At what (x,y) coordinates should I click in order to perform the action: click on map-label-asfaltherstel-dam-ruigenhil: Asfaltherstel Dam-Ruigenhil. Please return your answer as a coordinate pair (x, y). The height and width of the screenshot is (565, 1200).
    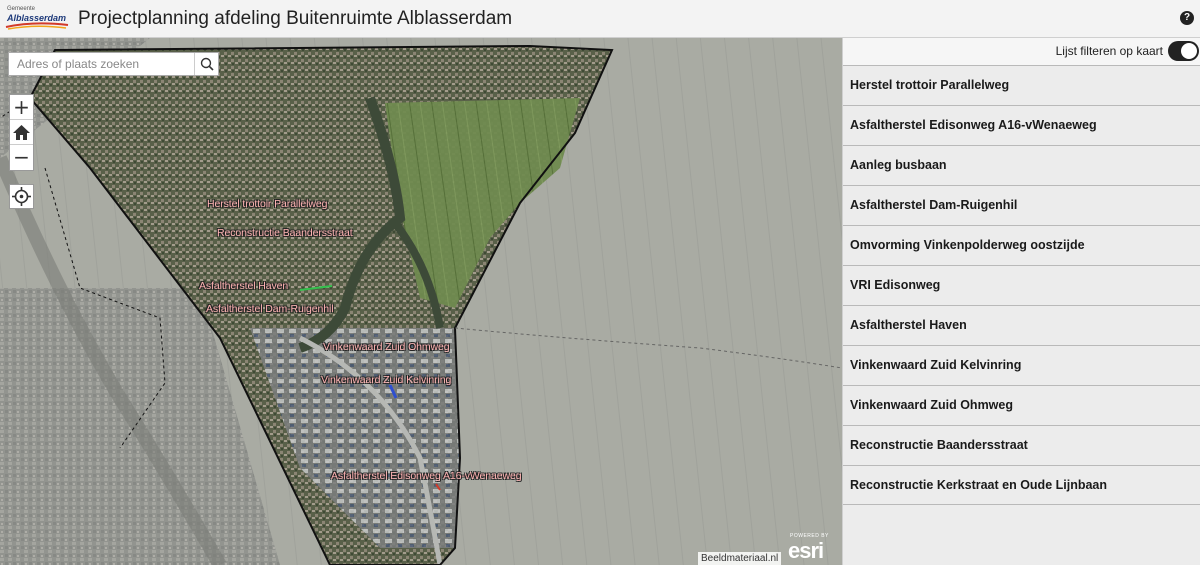
    Looking at the image, I should click on (270, 309).